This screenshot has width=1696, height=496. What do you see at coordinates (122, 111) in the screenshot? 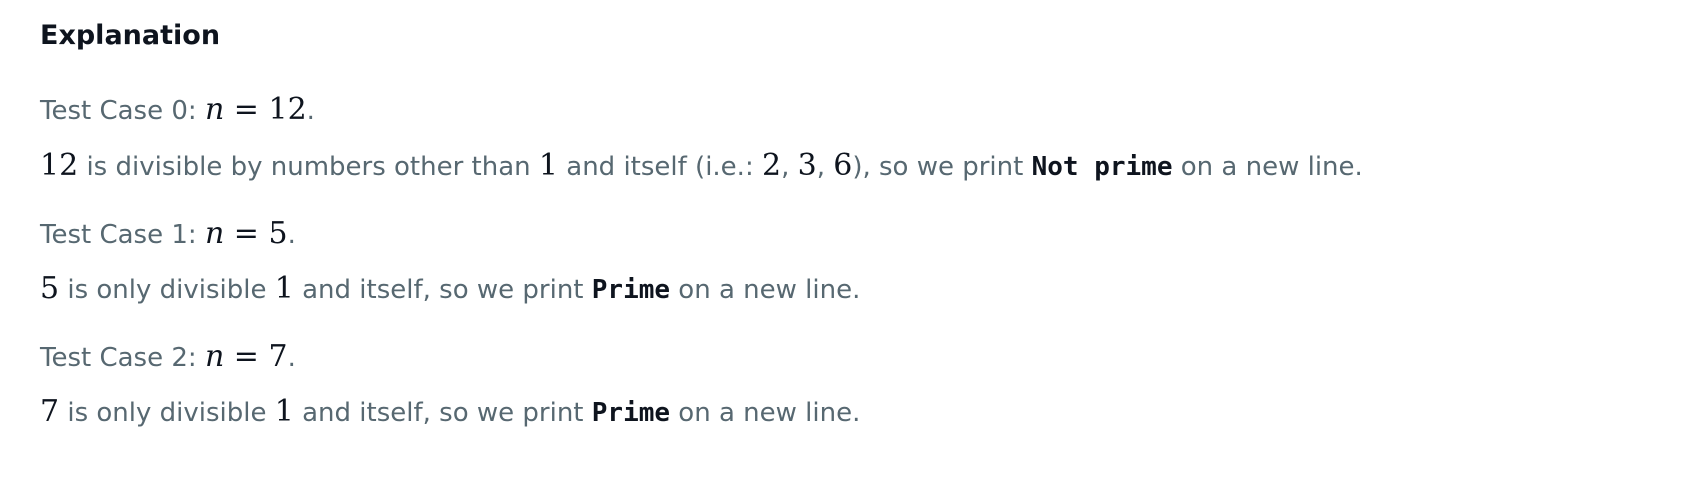
I see `test-case-label: Test Case 0:` at bounding box center [122, 111].